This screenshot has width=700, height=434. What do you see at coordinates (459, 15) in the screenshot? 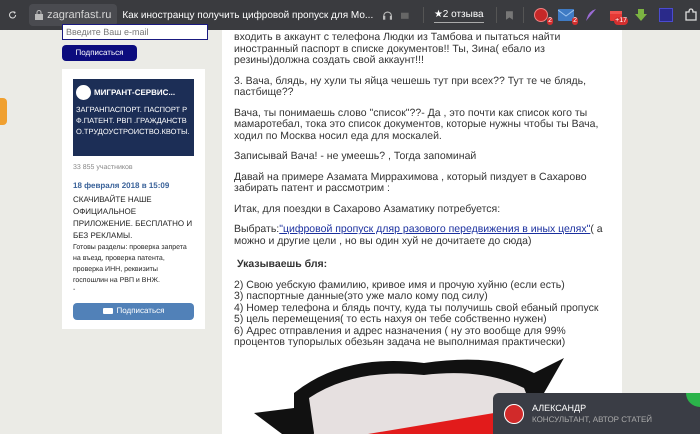
I see `reviews-link: ★2 отзыва` at bounding box center [459, 15].